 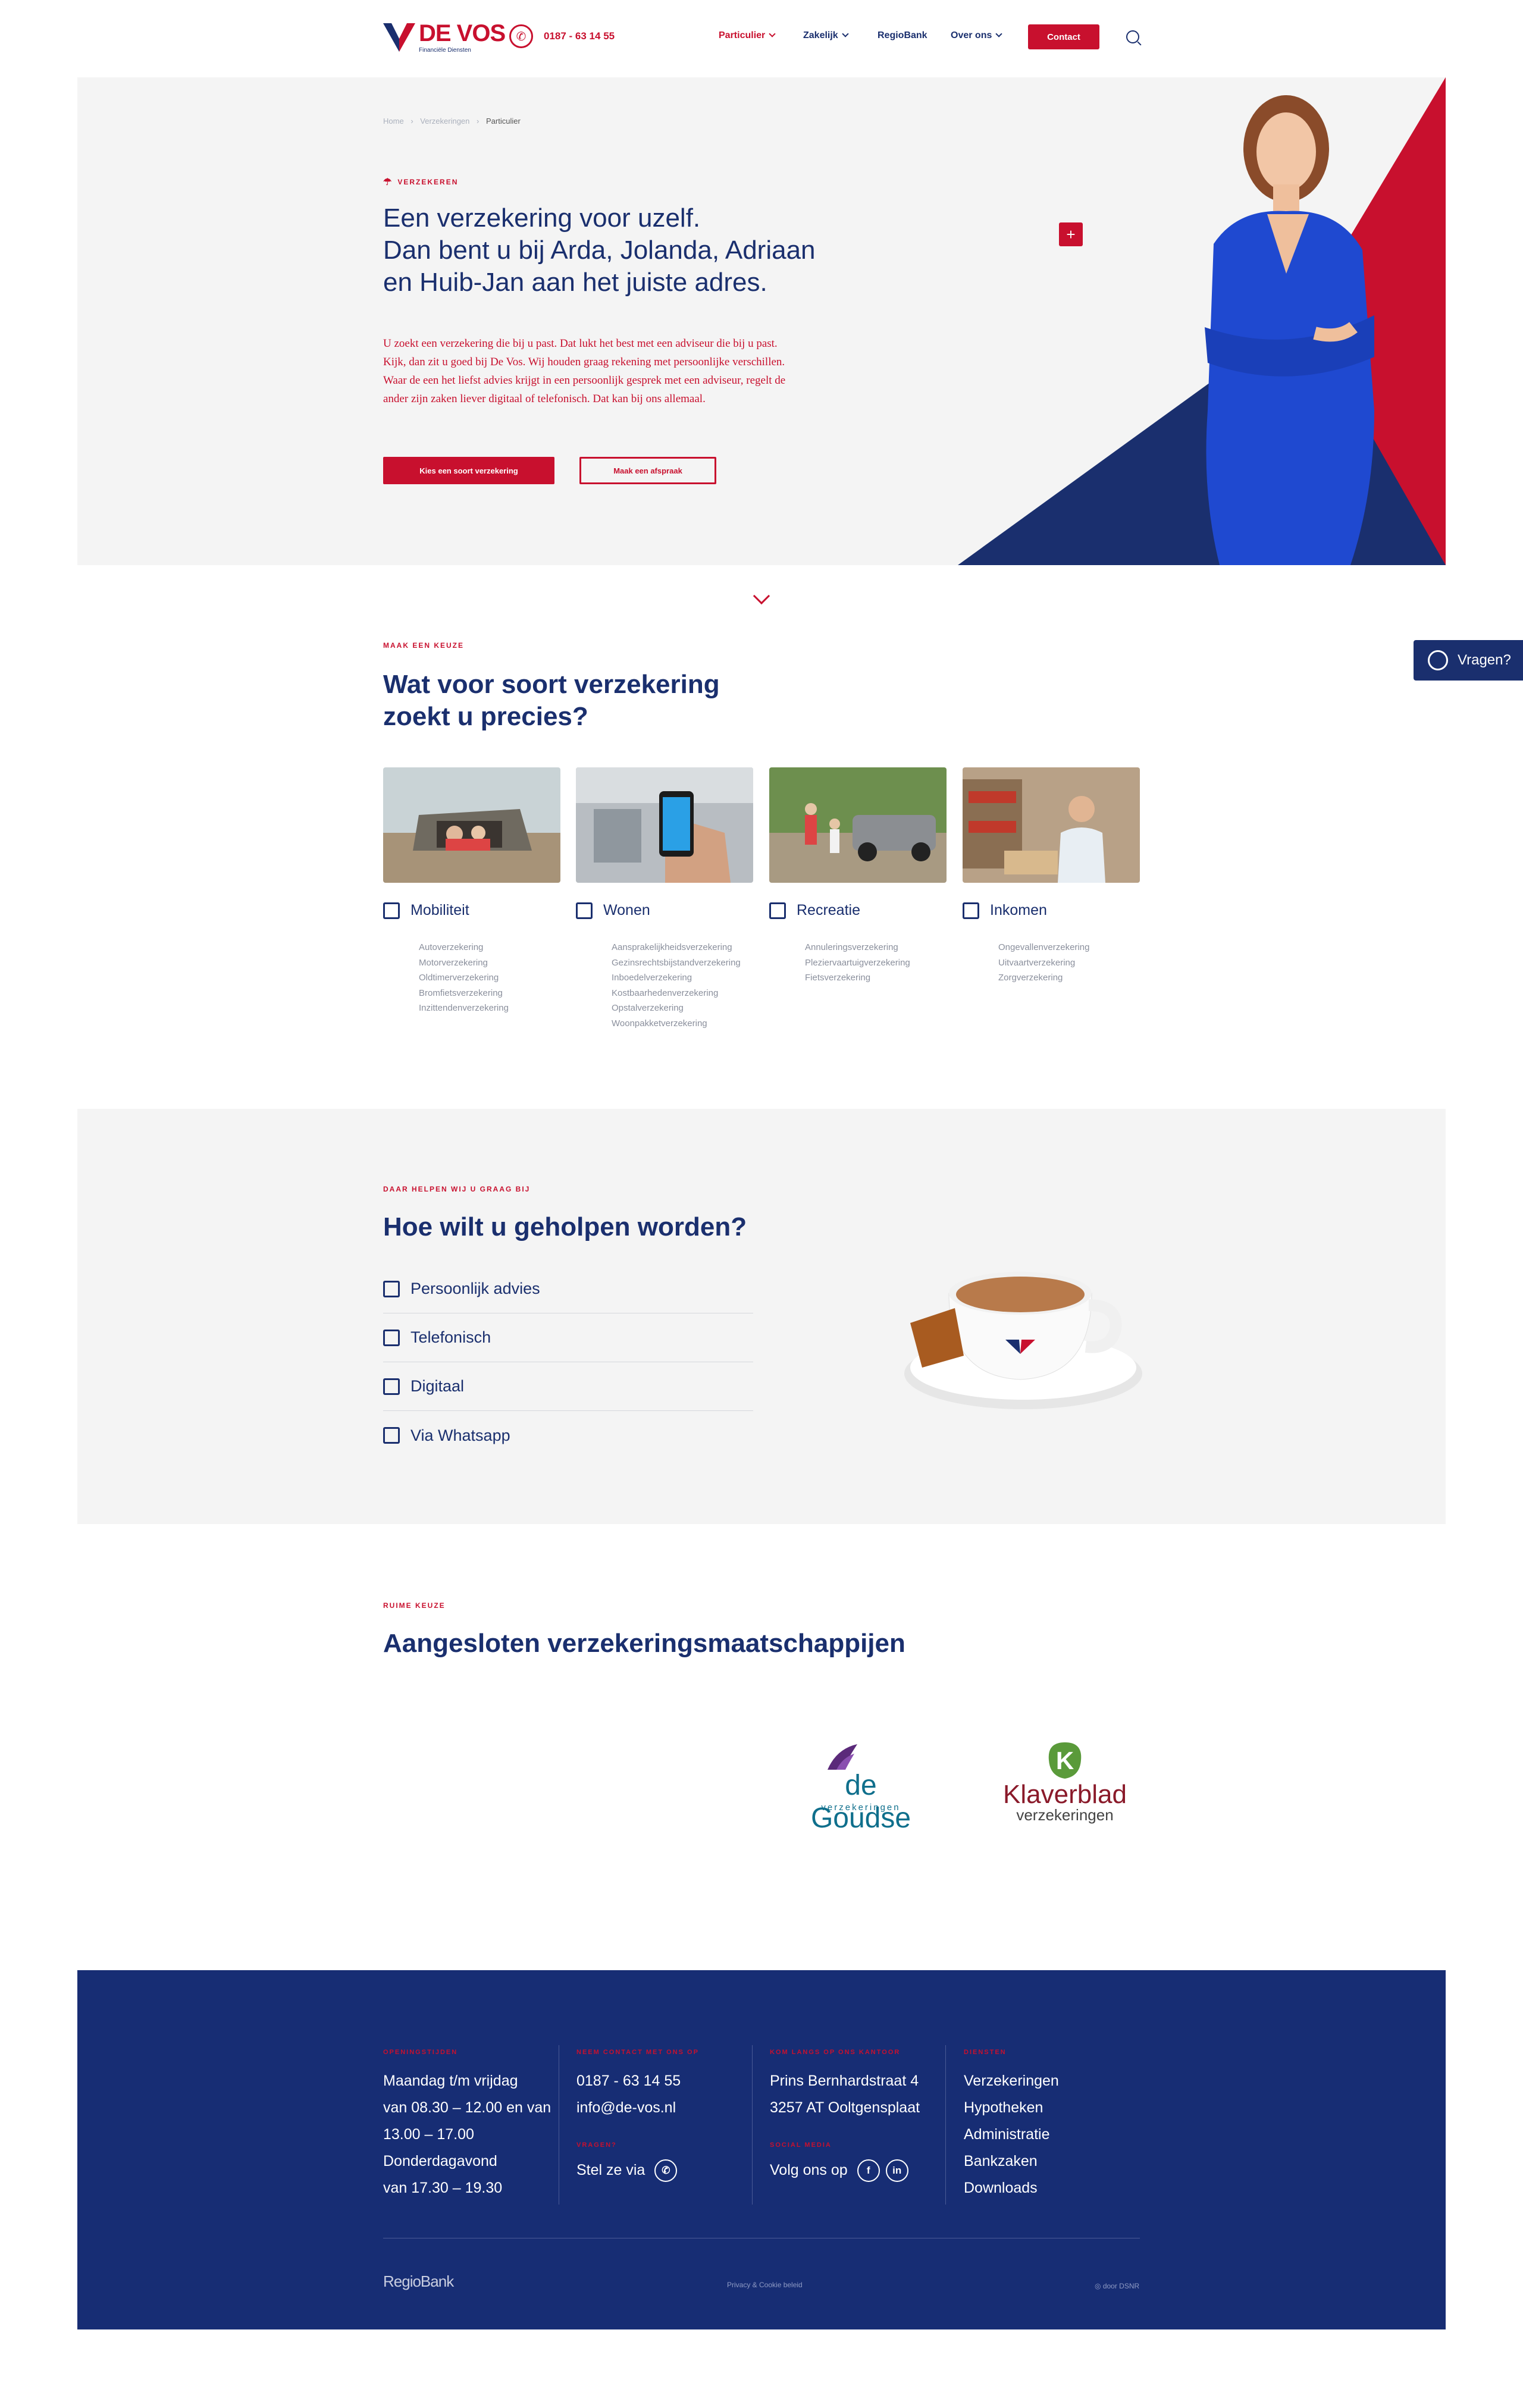 What do you see at coordinates (852, 947) in the screenshot?
I see `list-item: Annuleringsverzekering` at bounding box center [852, 947].